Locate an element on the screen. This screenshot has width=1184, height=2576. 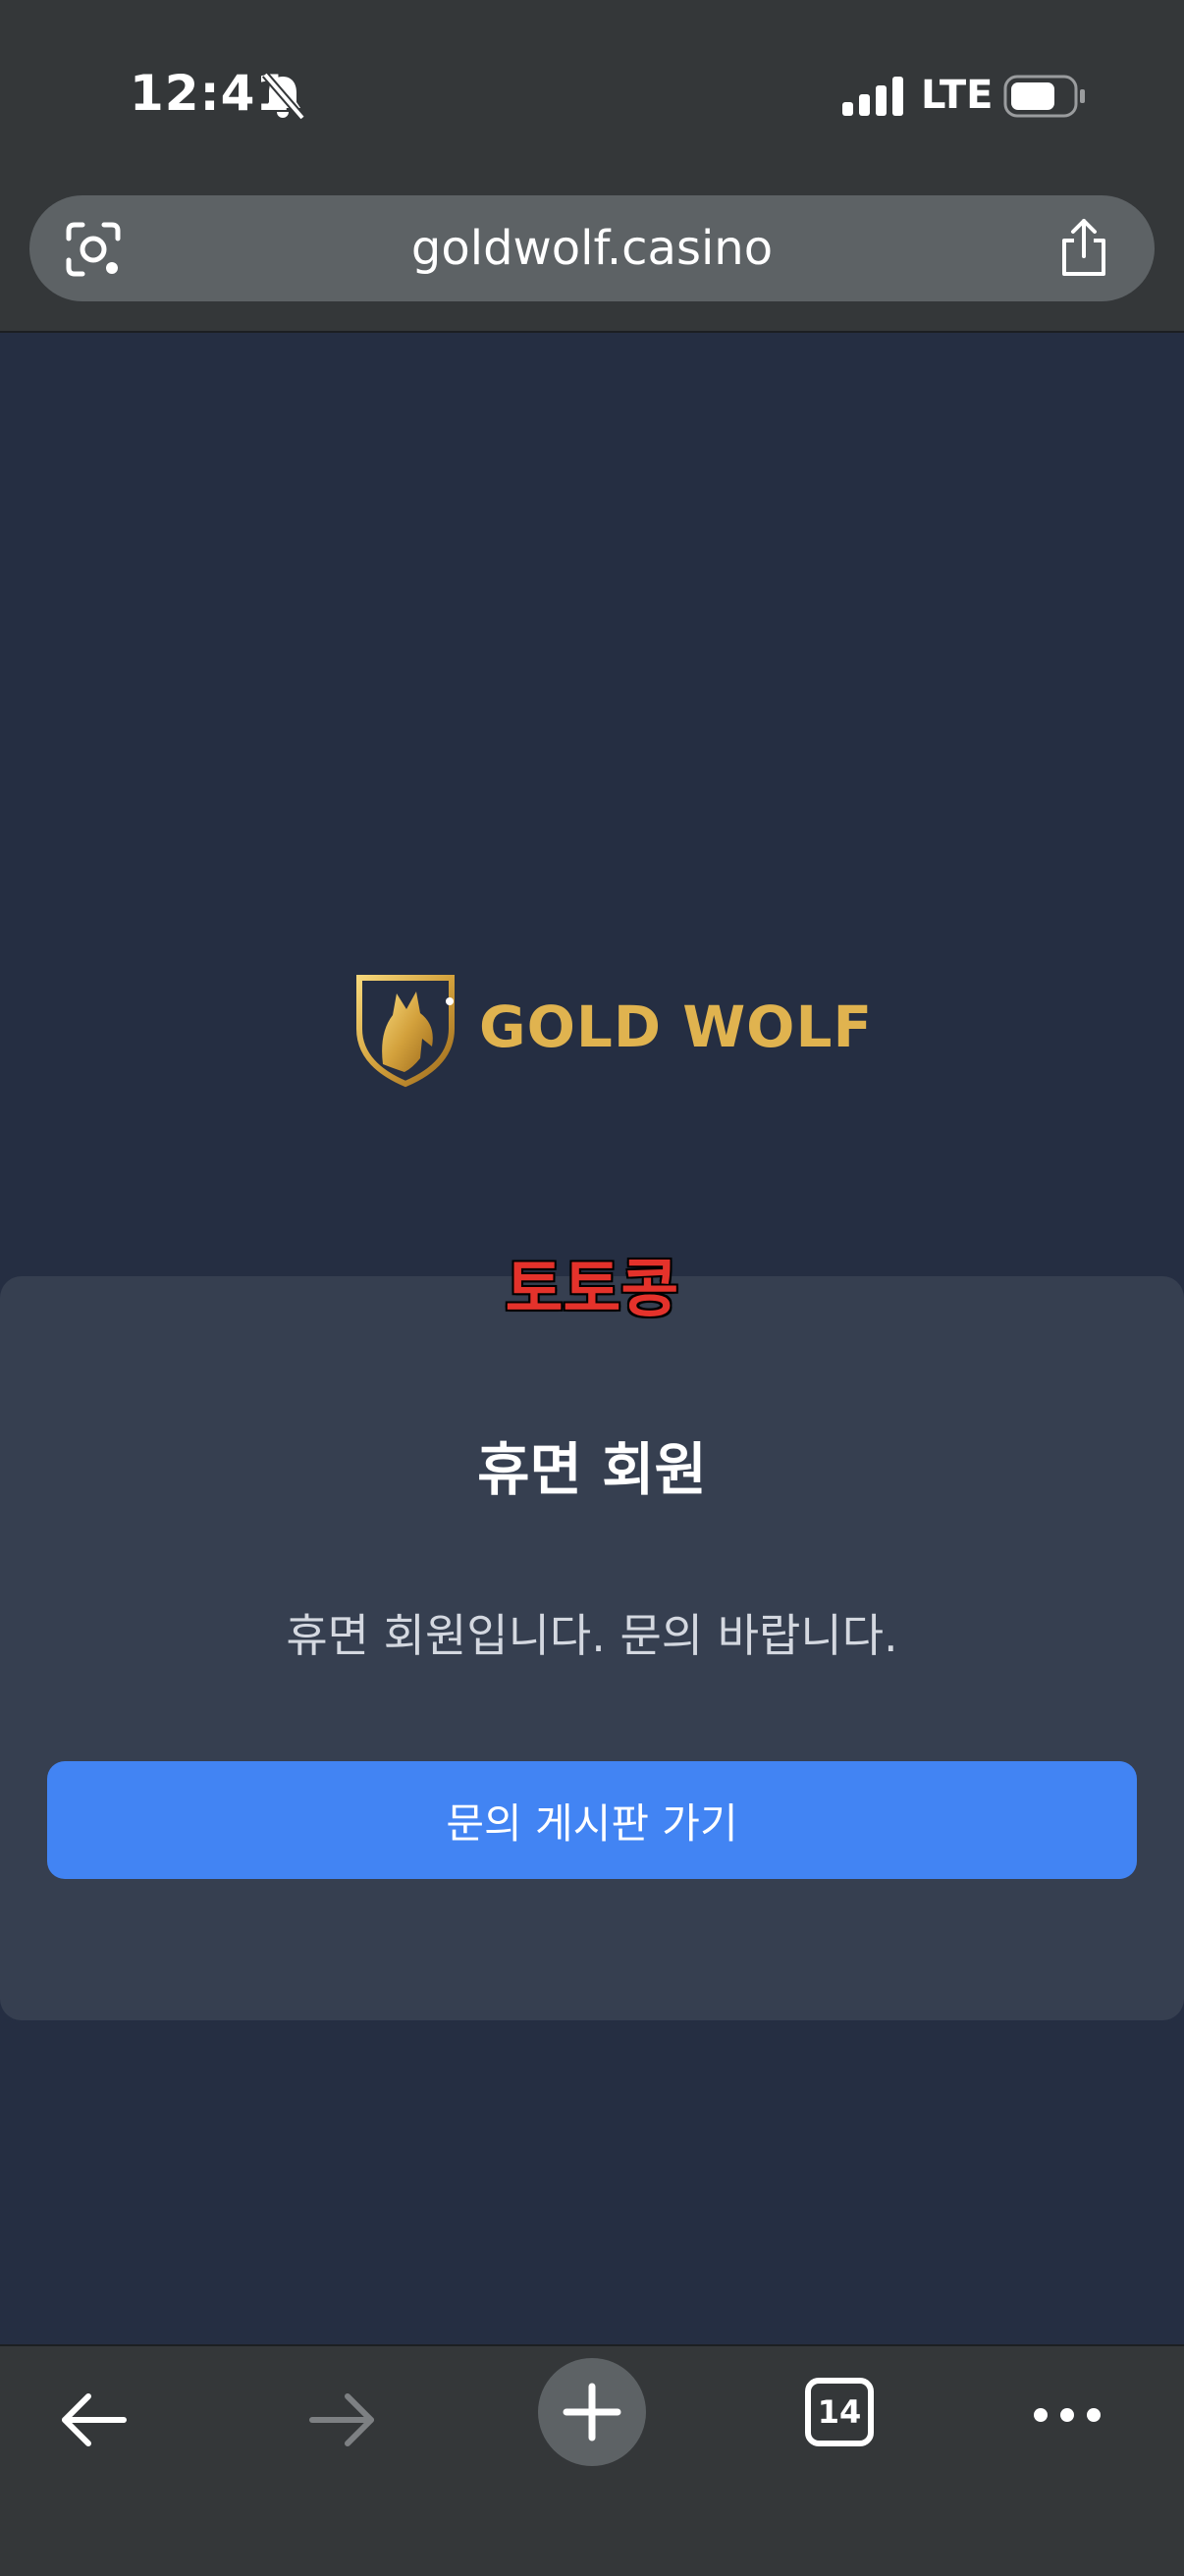
status-bar: 12:41 LTE is located at coordinates (592, 95).